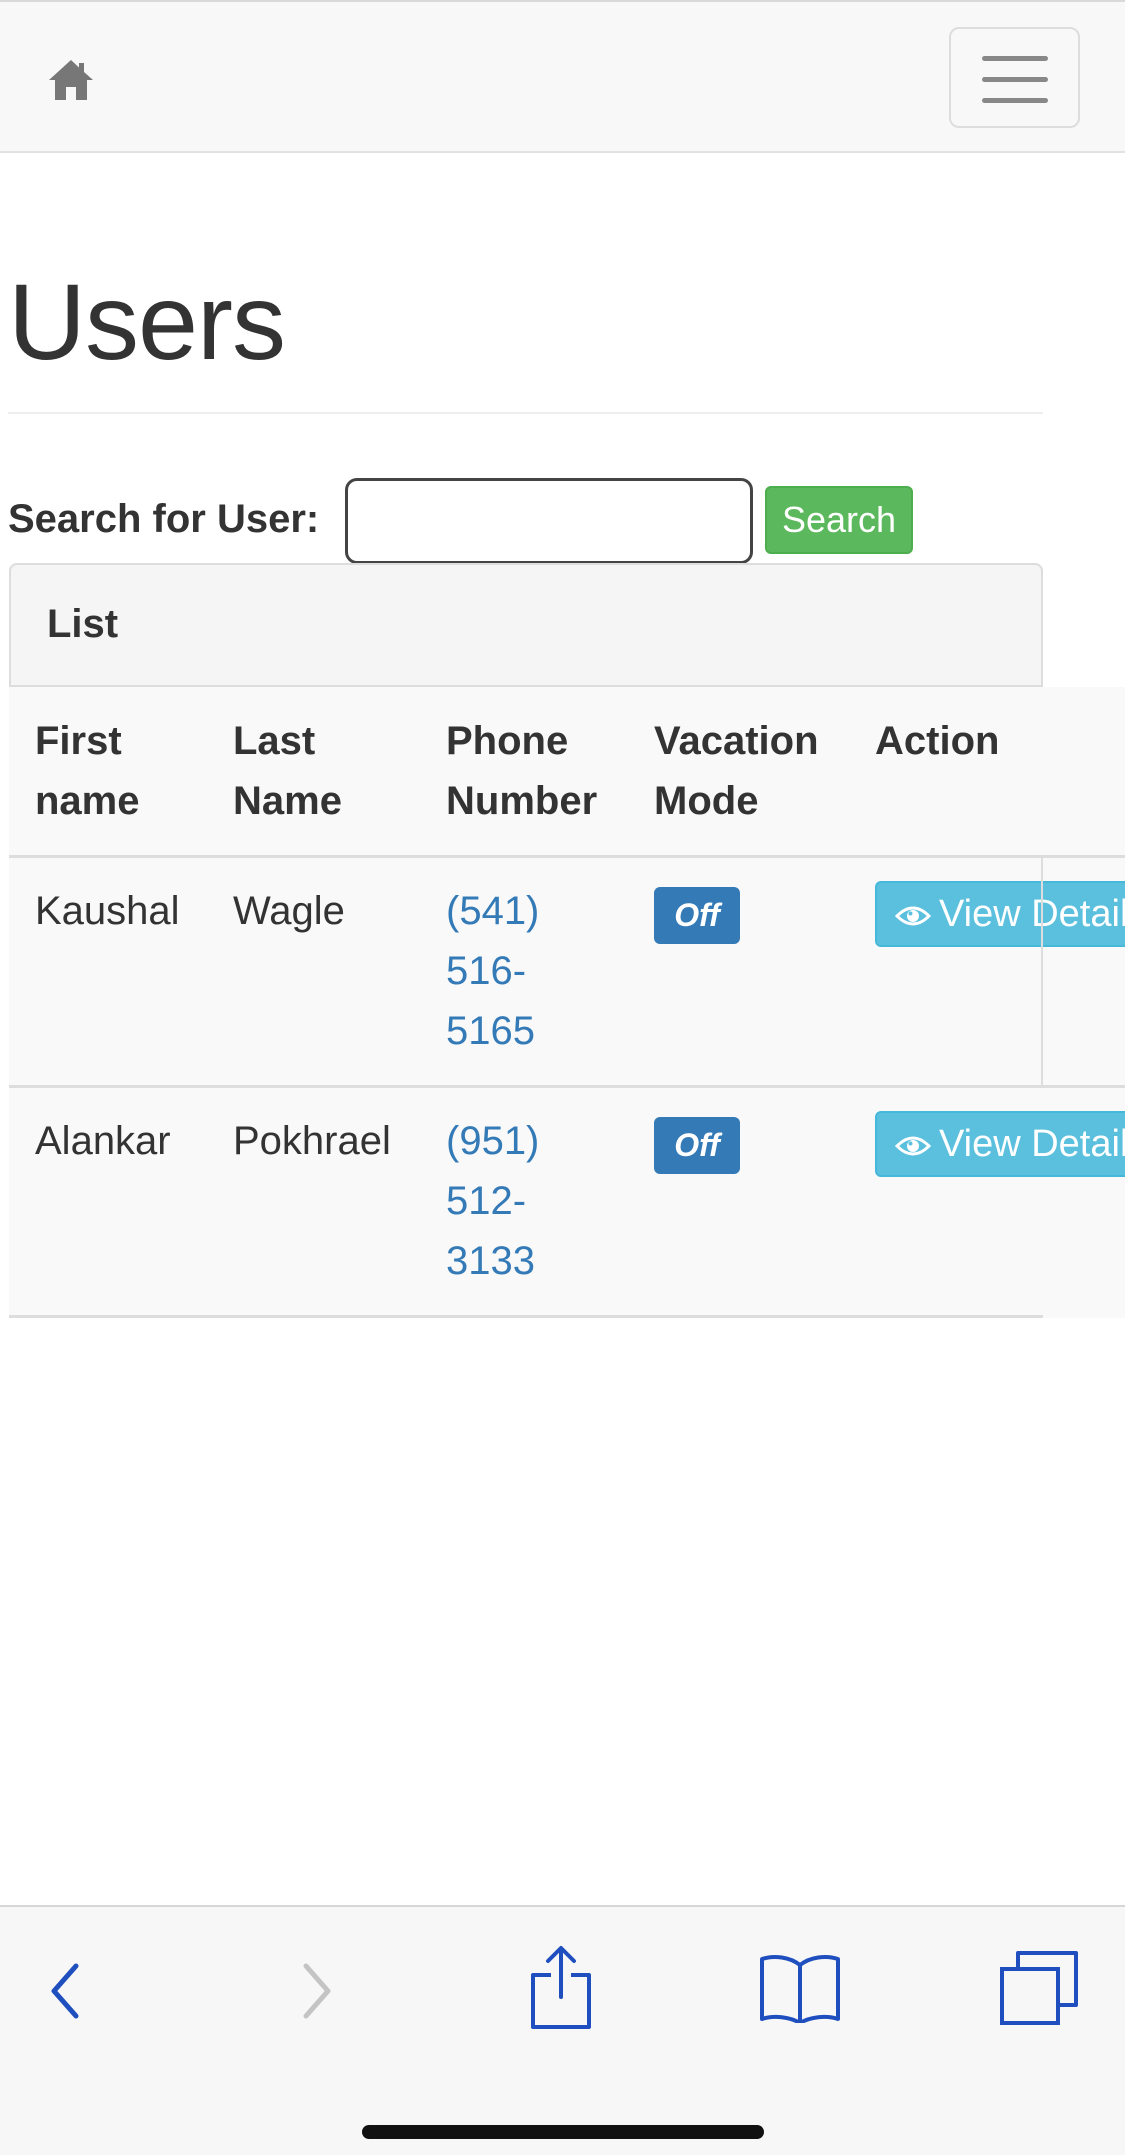 This screenshot has height=2155, width=1125. I want to click on panel-heading, so click(526, 625).